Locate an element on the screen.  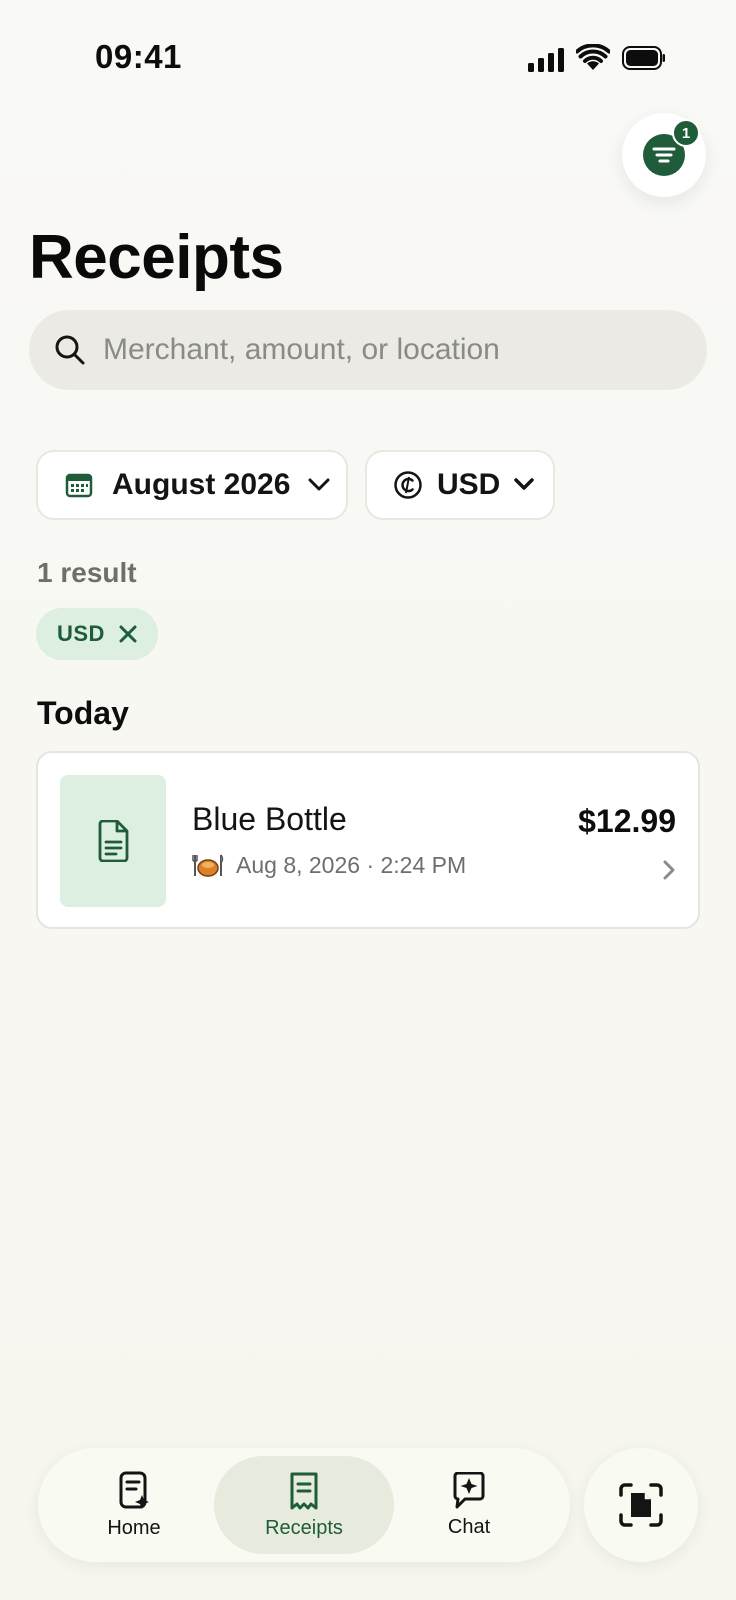
nav-home: Home is located at coordinates (134, 1505).